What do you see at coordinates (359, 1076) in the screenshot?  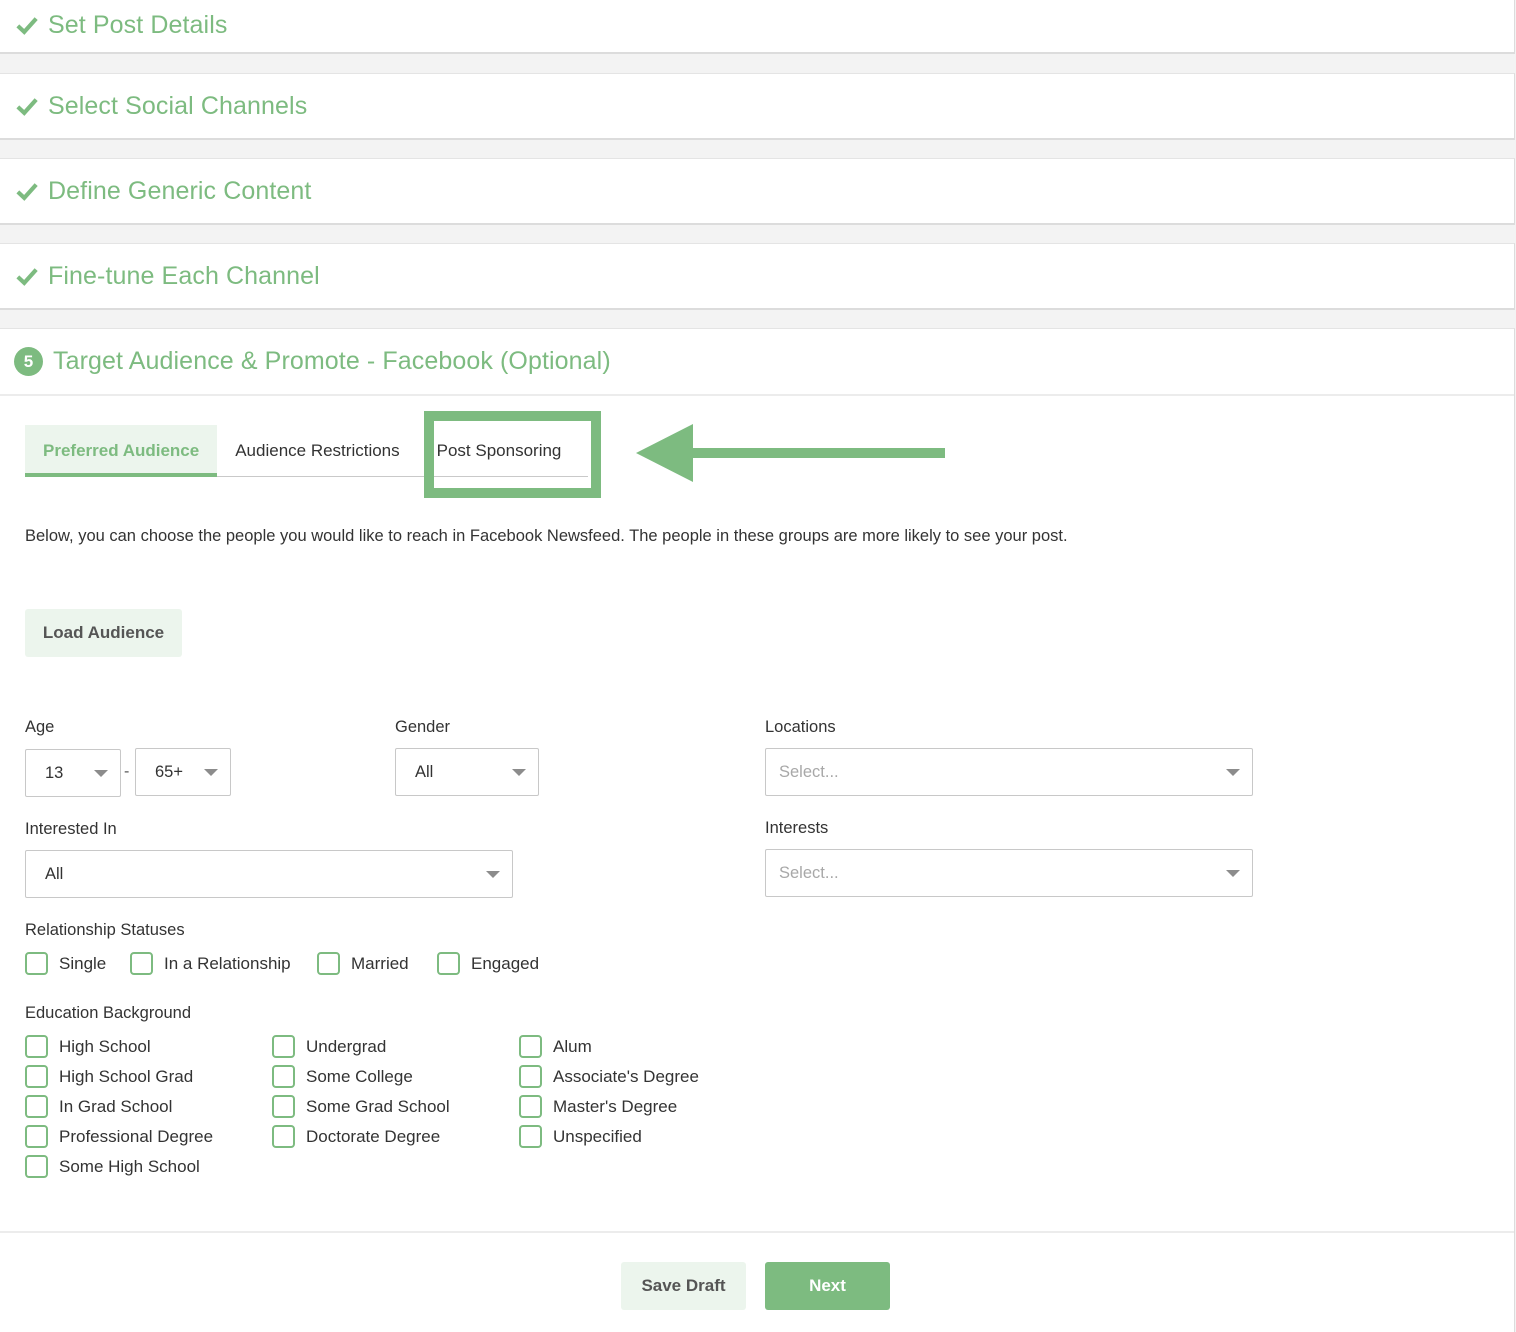 I see `checkbox-label: Some College` at bounding box center [359, 1076].